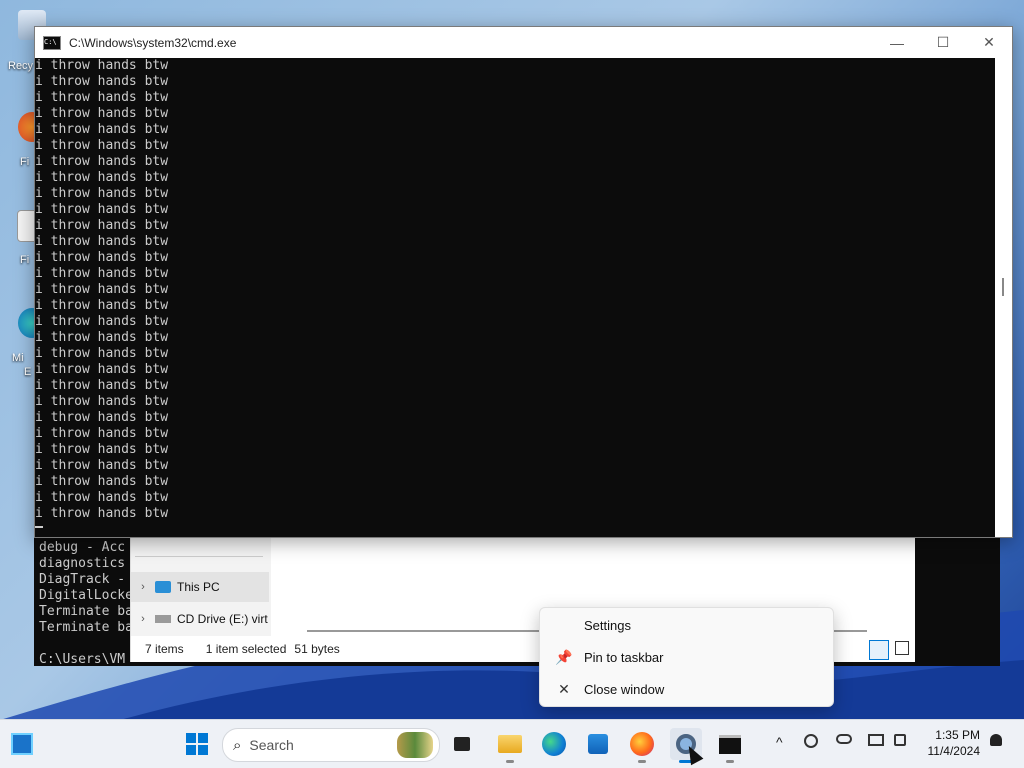  I want to click on firefox-button, so click(642, 745).